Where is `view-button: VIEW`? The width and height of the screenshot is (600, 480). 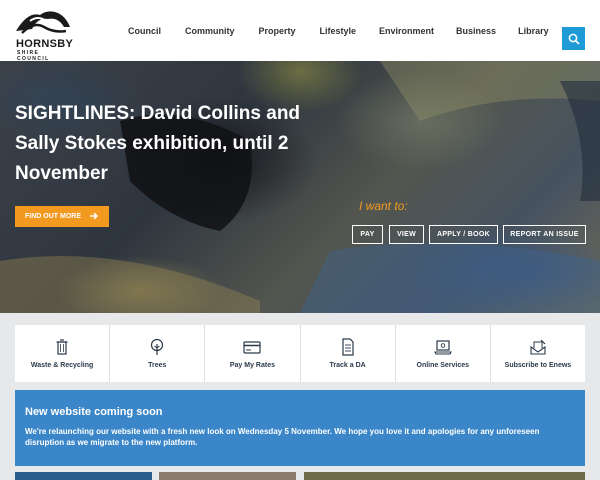
view-button: VIEW is located at coordinates (406, 234).